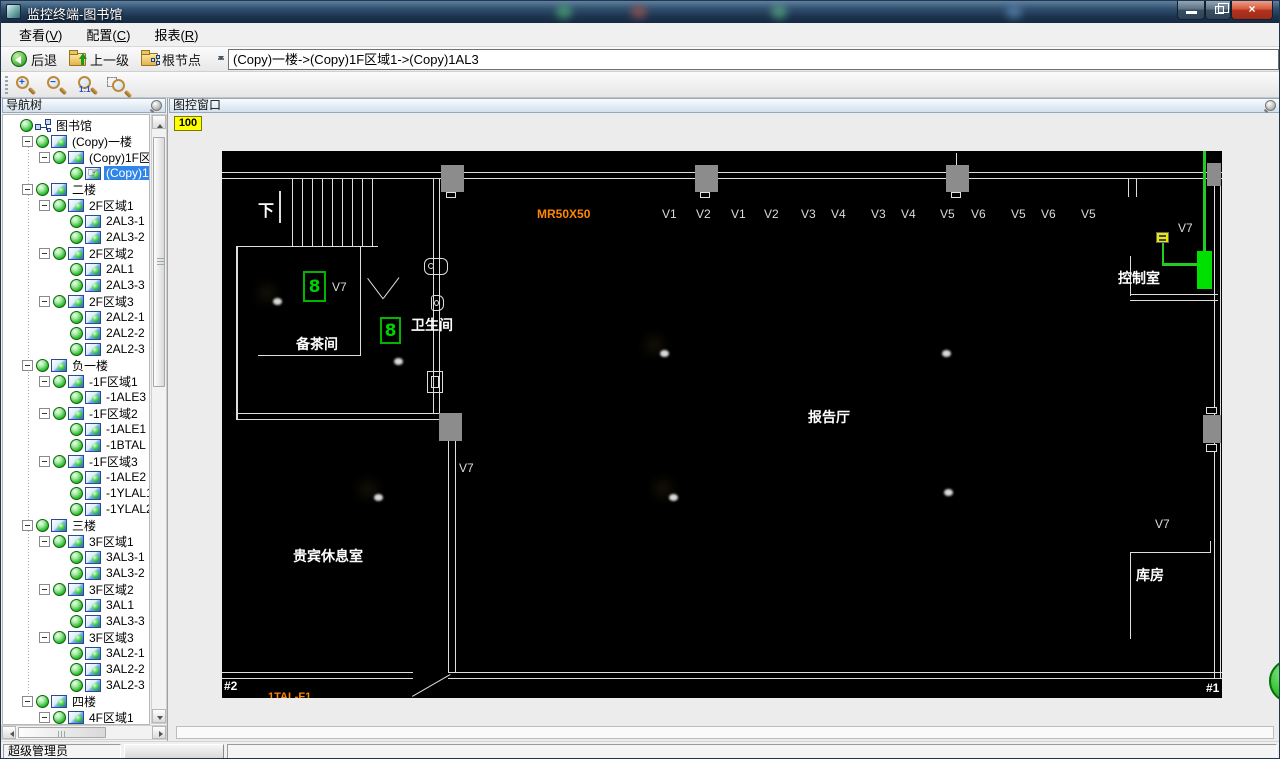 This screenshot has width=1280, height=759. I want to click on relay-device-icon, so click(1162, 237).